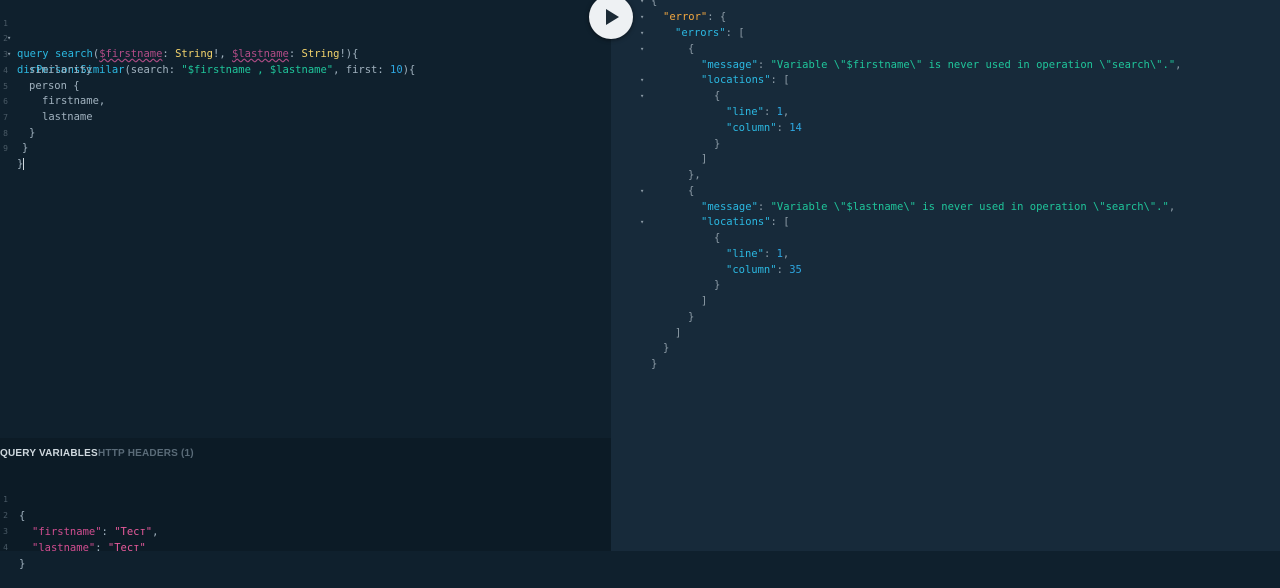 The image size is (1280, 588). I want to click on code-text: "lastname": "Тест", so click(89, 548).